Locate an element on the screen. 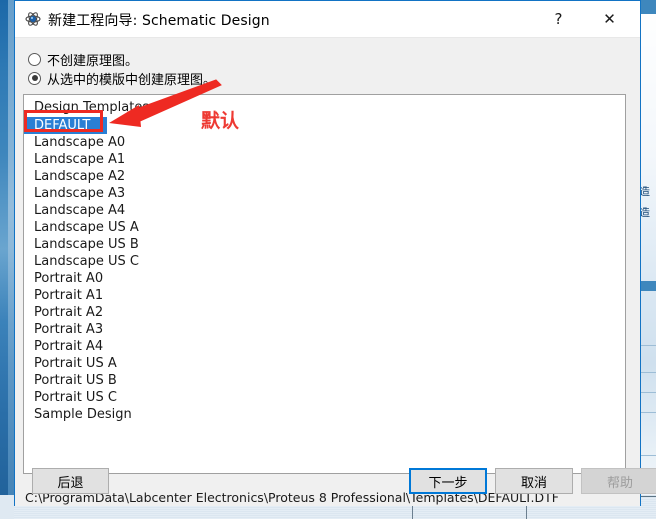 This screenshot has width=656, height=519. list-item: Landscape A0 is located at coordinates (324, 142).